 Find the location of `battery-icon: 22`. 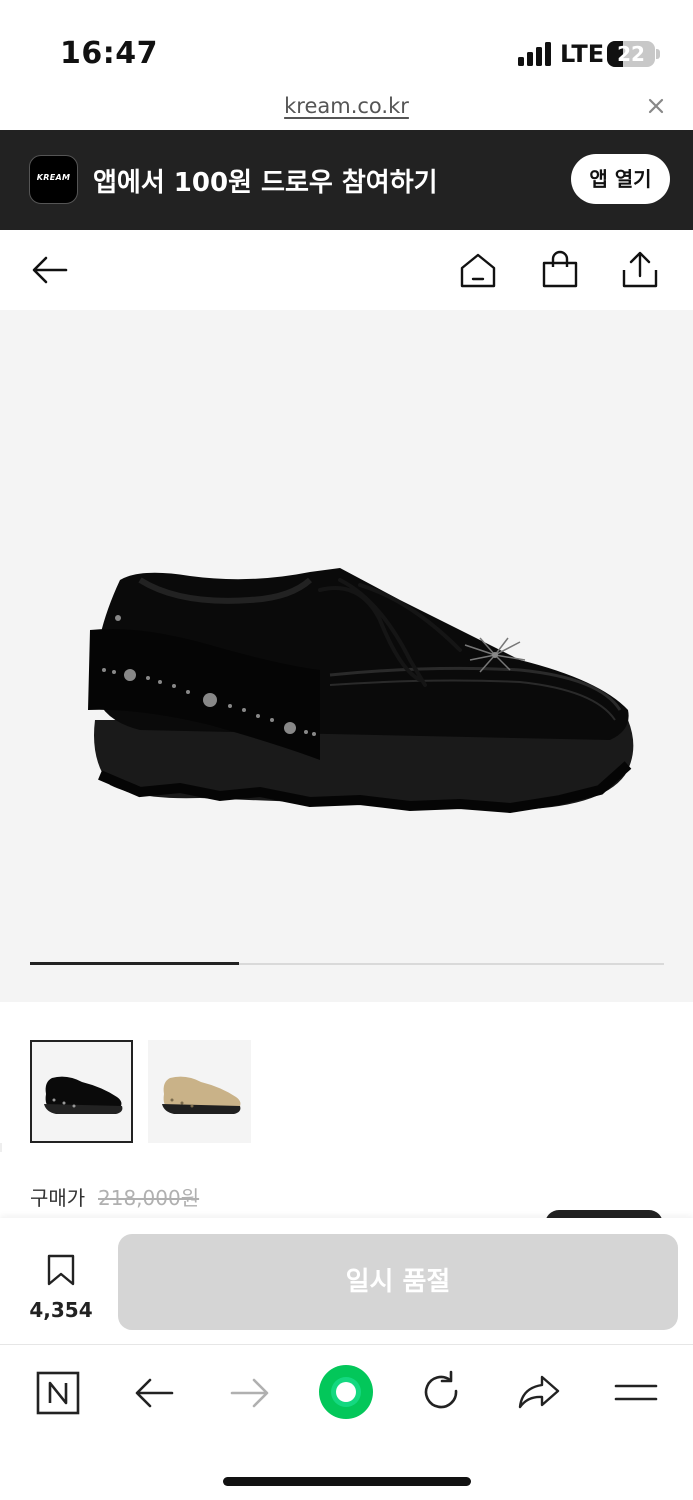

battery-icon: 22 is located at coordinates (631, 54).